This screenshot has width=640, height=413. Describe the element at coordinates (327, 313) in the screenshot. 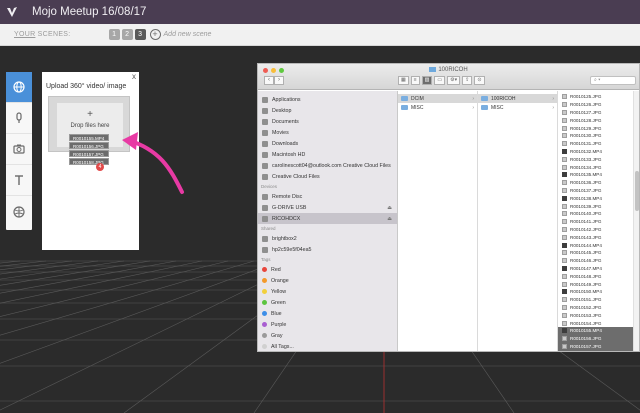

I see `sidebar-item: Blue` at that location.